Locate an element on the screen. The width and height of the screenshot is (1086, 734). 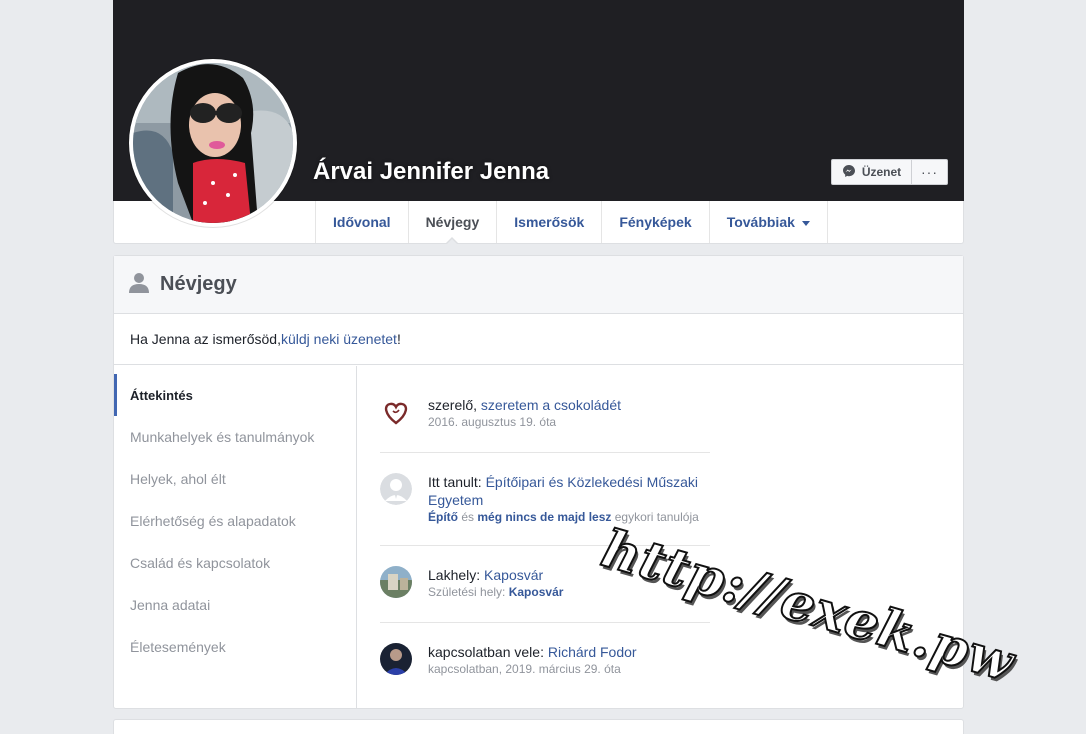
avatar is located at coordinates (213, 143).